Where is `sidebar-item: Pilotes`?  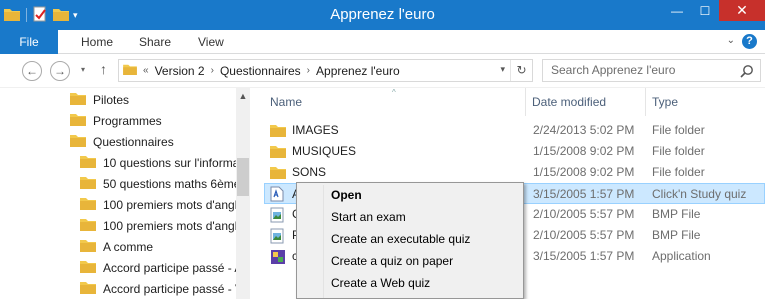 sidebar-item: Pilotes is located at coordinates (99, 99).